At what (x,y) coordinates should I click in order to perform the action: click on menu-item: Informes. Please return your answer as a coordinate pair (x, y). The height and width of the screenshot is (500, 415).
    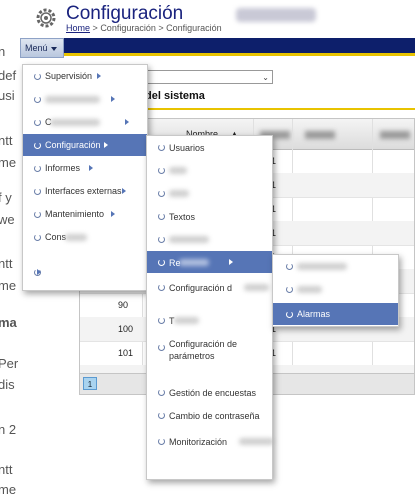
    Looking at the image, I should click on (85, 168).